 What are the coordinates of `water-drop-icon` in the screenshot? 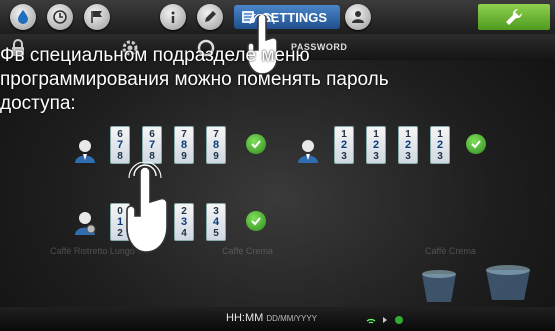 It's located at (23, 17).